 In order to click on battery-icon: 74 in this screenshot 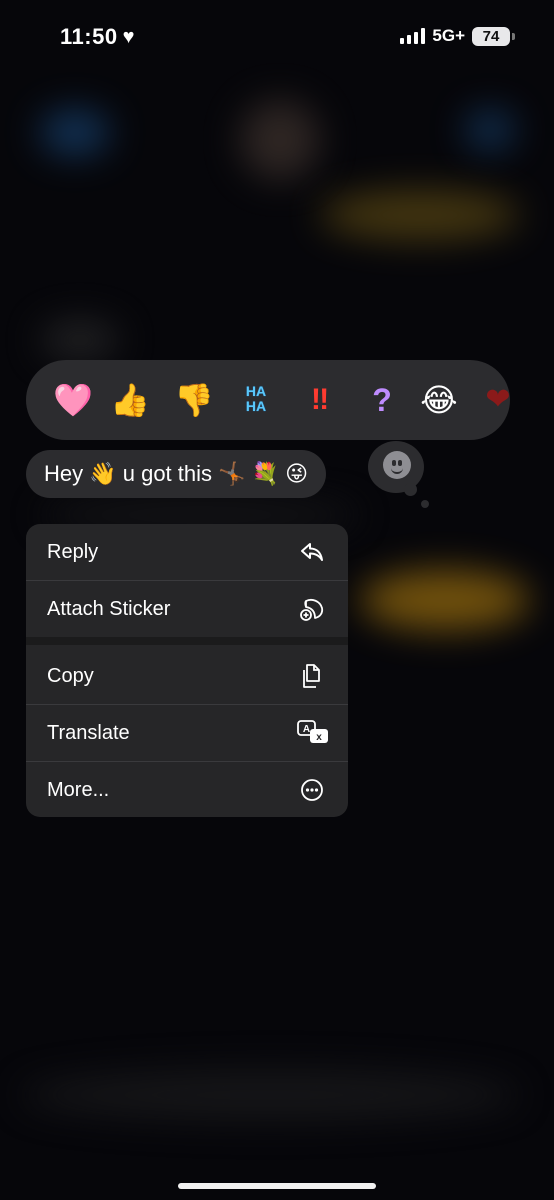, I will do `click(493, 36)`.